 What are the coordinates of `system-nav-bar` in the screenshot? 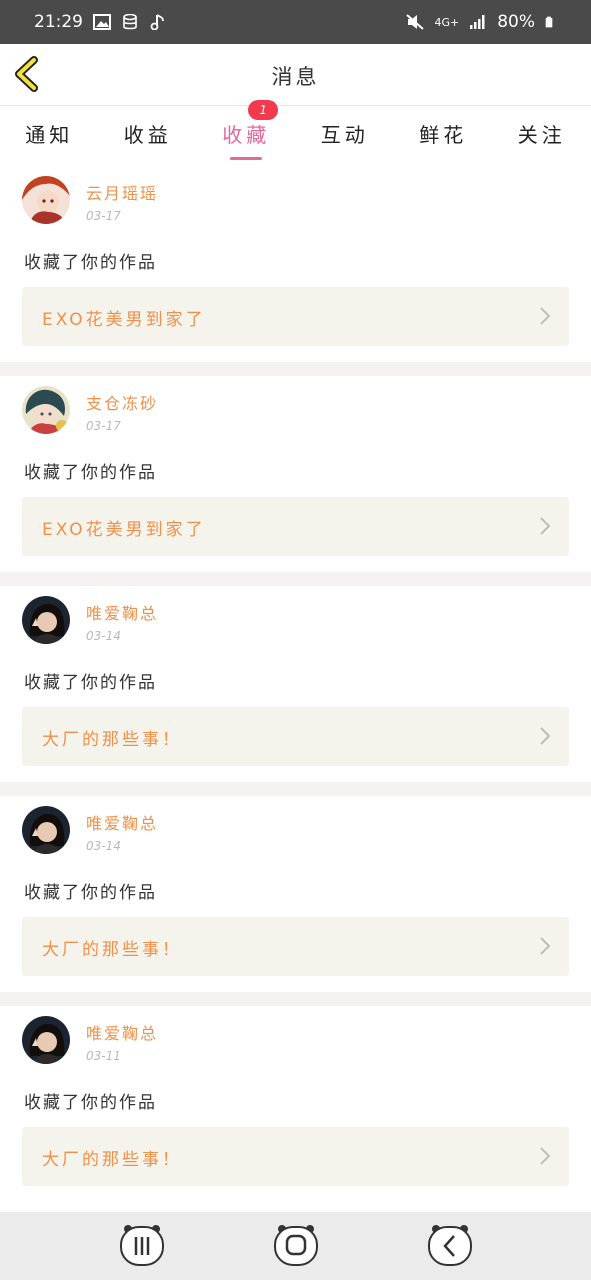 It's located at (295, 1246).